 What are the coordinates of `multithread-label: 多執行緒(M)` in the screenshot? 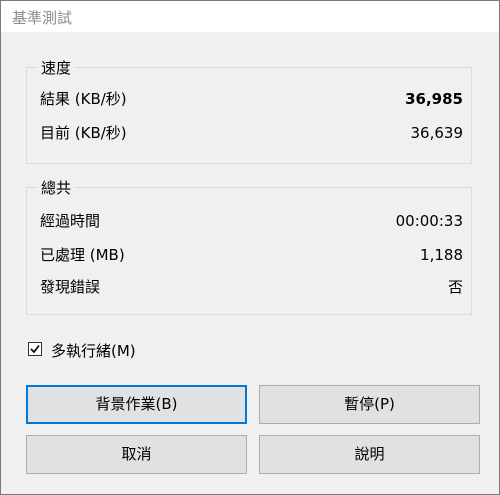 It's located at (93, 351).